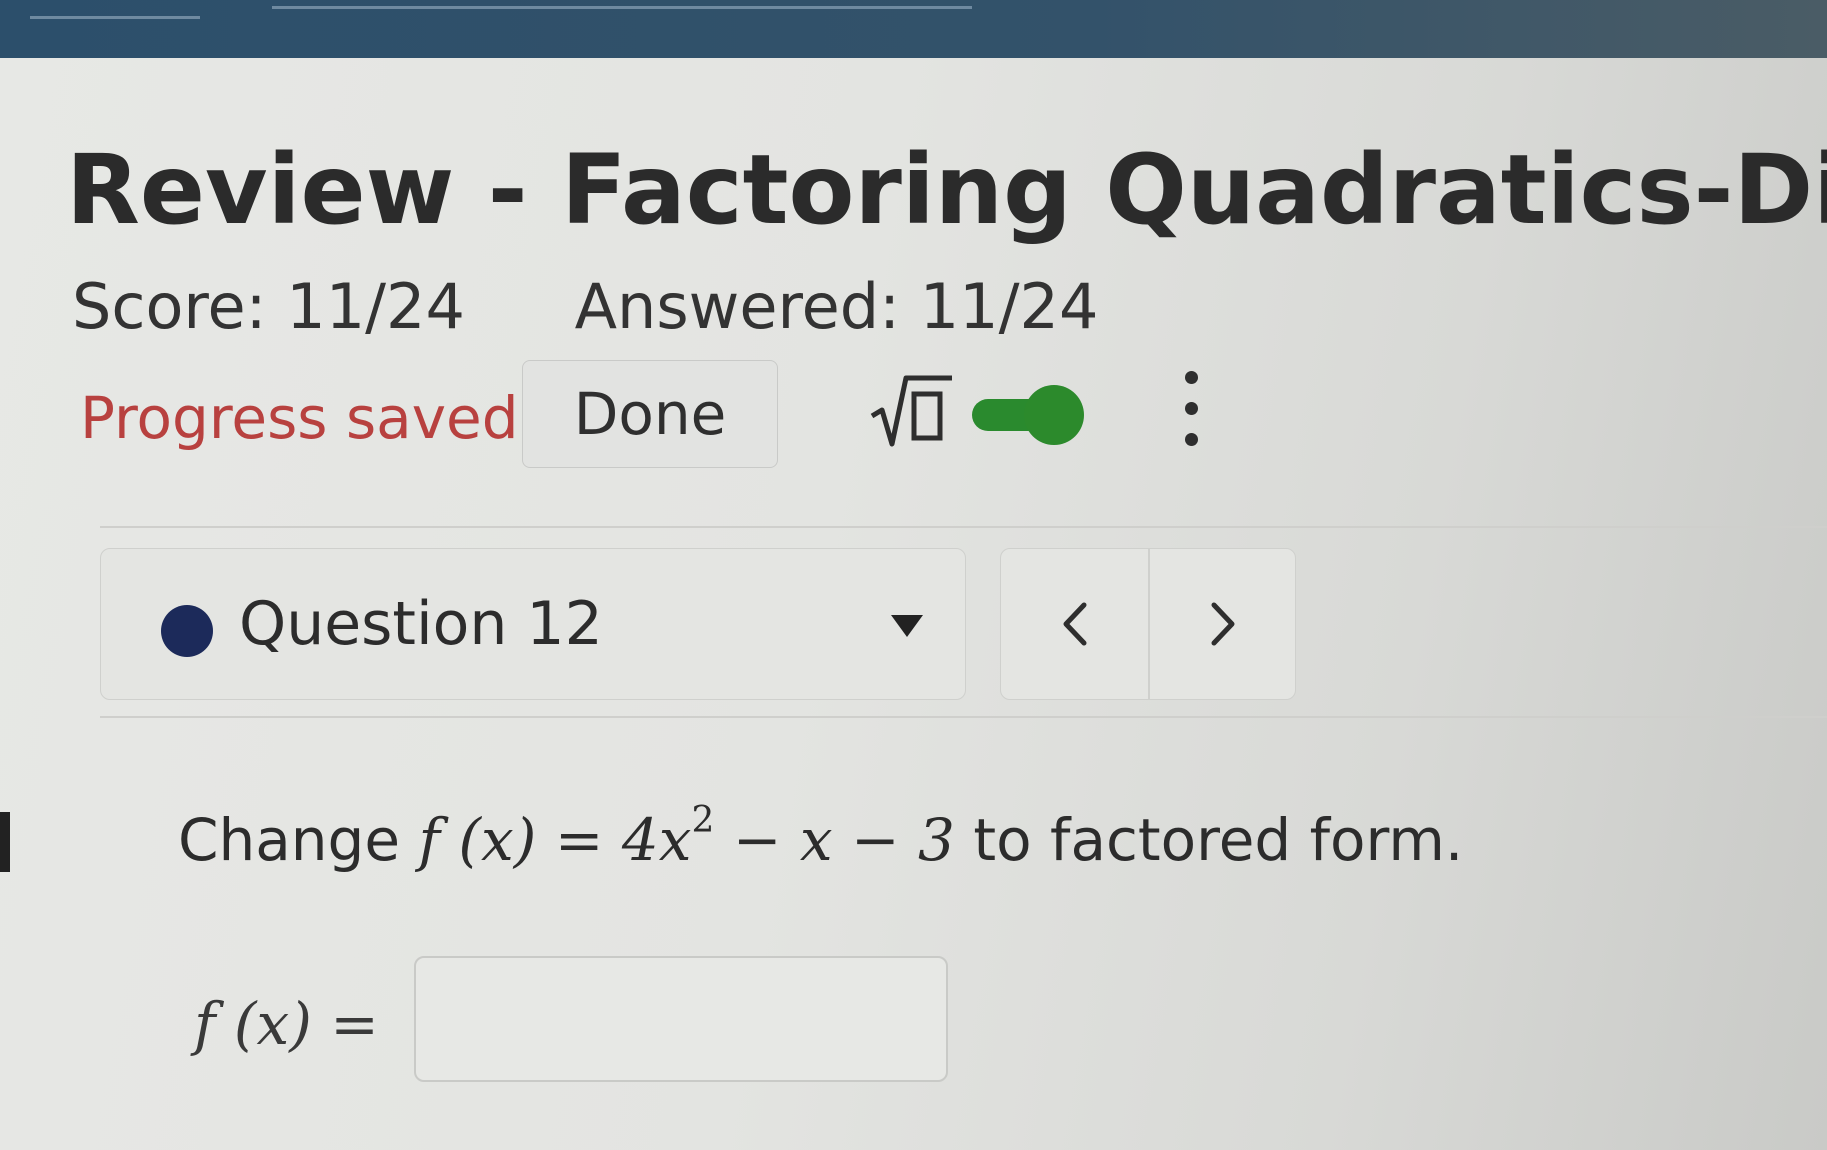  What do you see at coordinates (913, 29) in the screenshot?
I see `browser-top-bar` at bounding box center [913, 29].